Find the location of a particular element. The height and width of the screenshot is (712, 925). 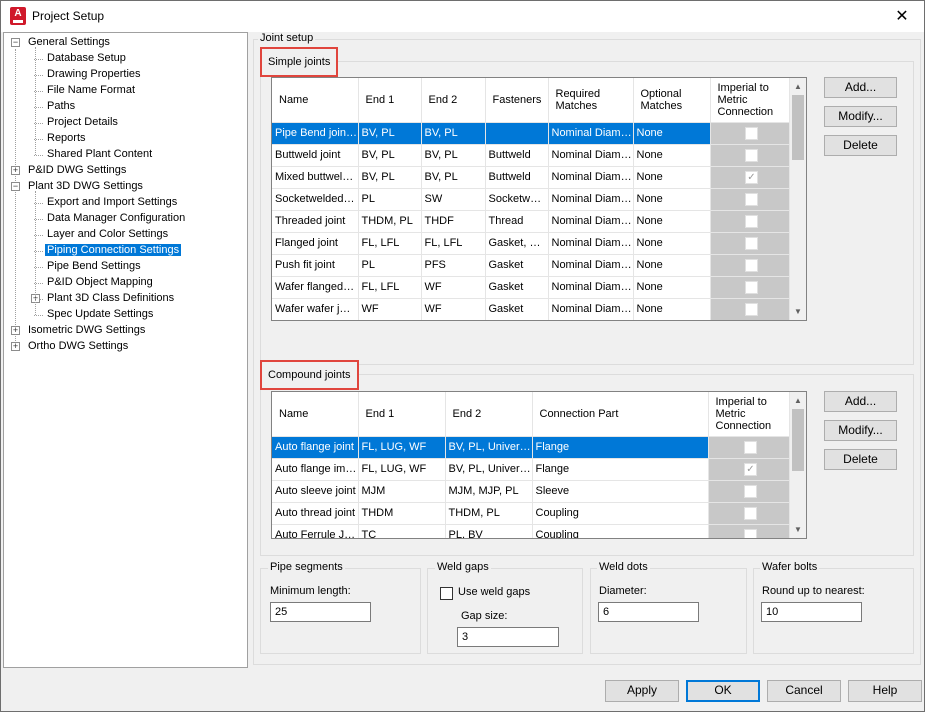

compound-joints-scrollbar: ▲ ▼ is located at coordinates (797, 465).